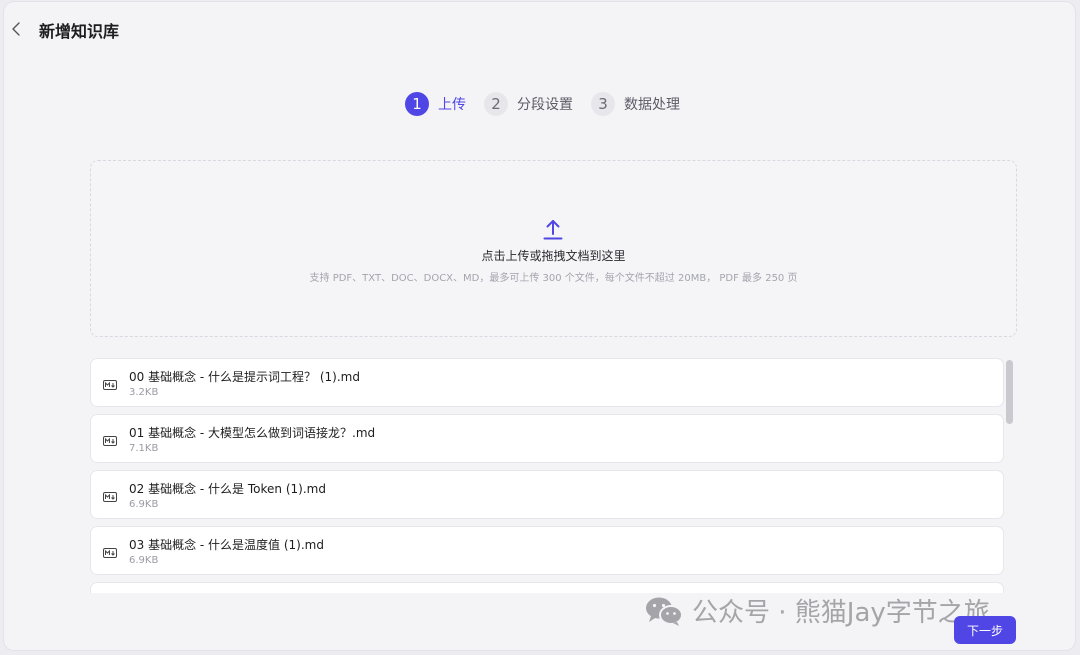 The image size is (1080, 655). Describe the element at coordinates (244, 377) in the screenshot. I see `file-name: 00 基础概念 - 什么是提示词工程？ (1).md` at that location.